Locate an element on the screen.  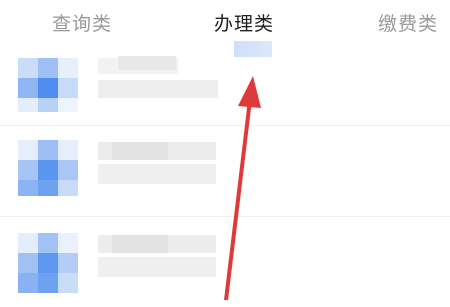
arrow-head is located at coordinates (249, 92).